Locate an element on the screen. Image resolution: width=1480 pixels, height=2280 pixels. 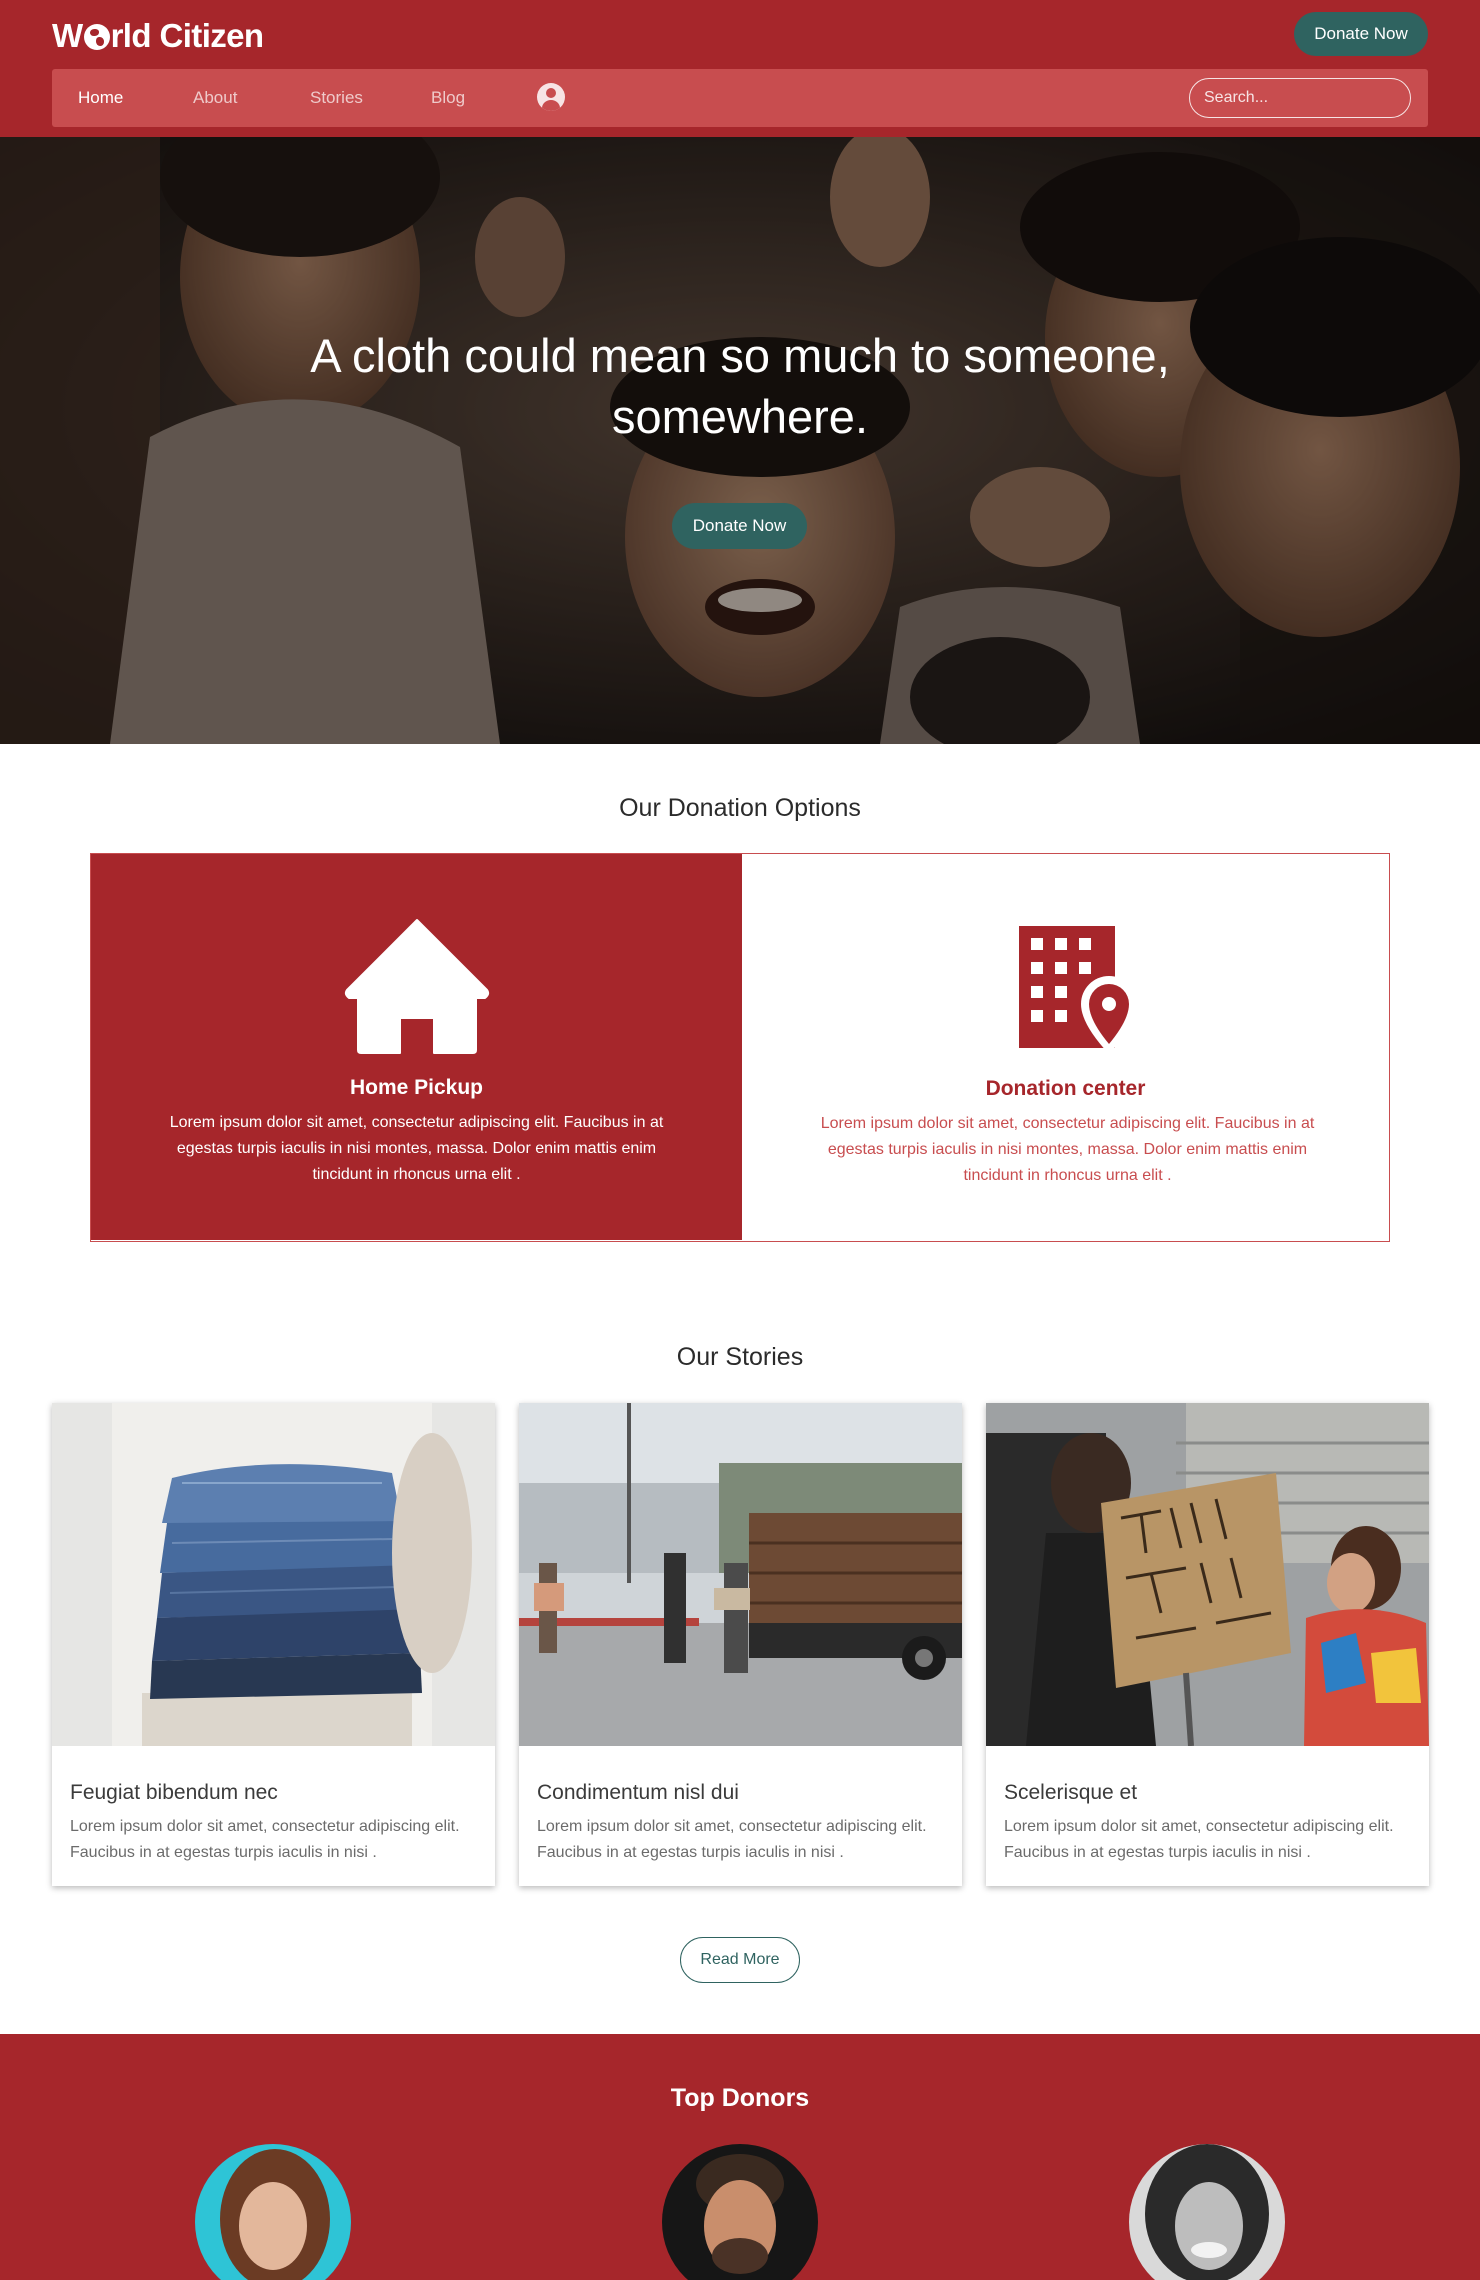
top-donors-section: Top Donors is located at coordinates (740, 2157).